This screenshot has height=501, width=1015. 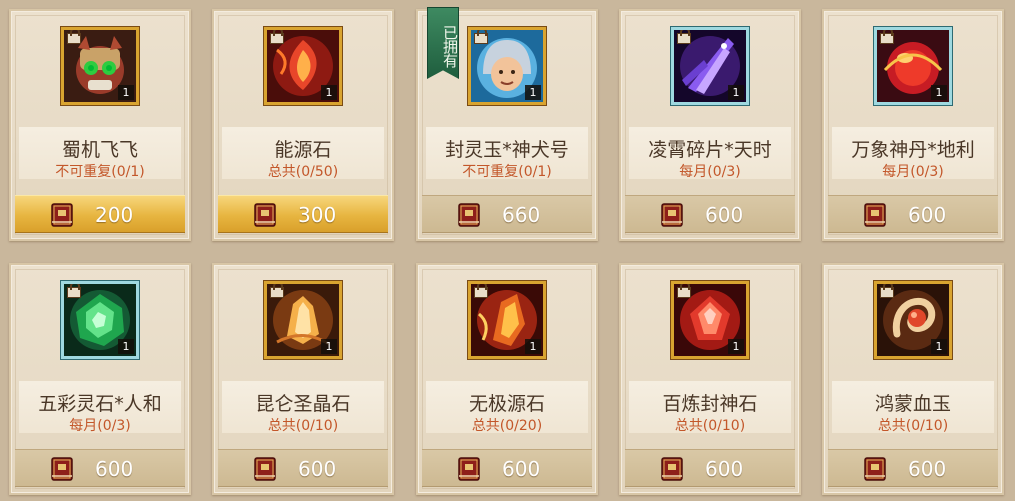 What do you see at coordinates (913, 150) in the screenshot?
I see `item-name: 万象神丹*地利` at bounding box center [913, 150].